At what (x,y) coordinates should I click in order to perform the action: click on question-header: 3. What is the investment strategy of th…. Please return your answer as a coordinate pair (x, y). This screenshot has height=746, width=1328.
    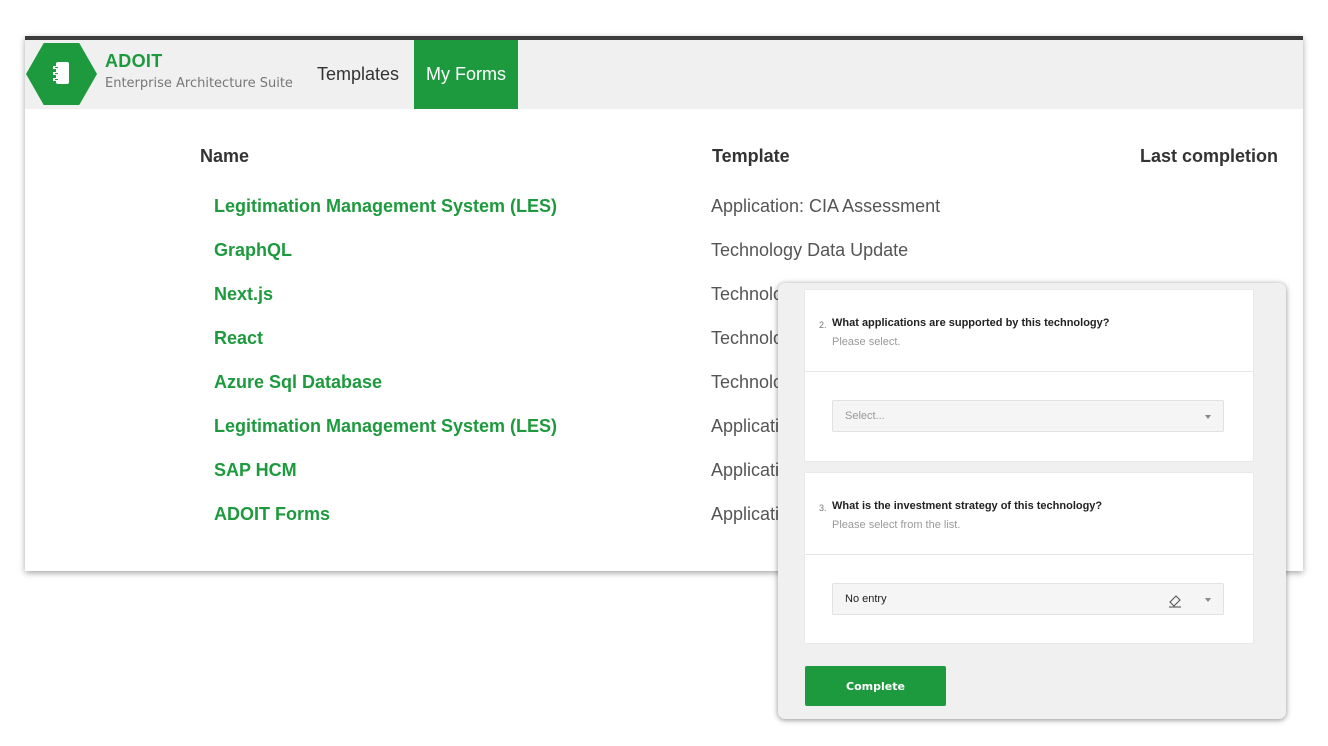
    Looking at the image, I should click on (1029, 514).